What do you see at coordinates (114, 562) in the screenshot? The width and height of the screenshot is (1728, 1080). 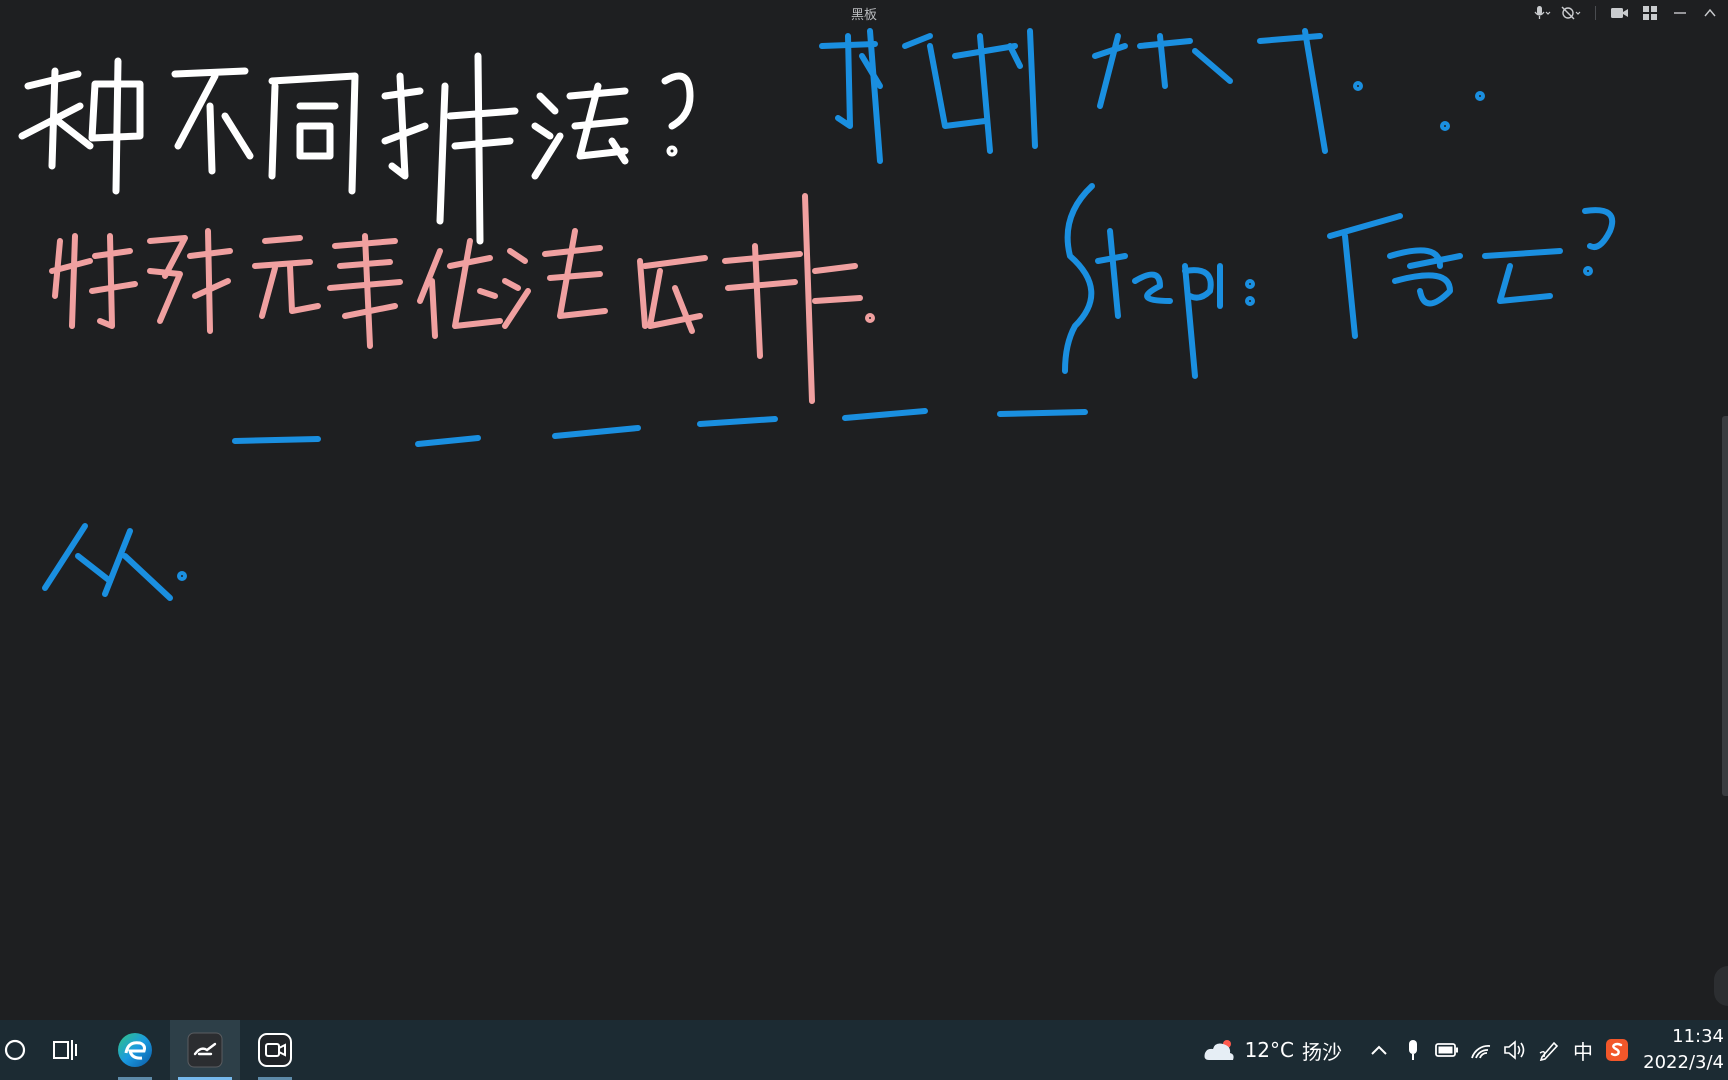 I see `handwriting-blue-cong` at bounding box center [114, 562].